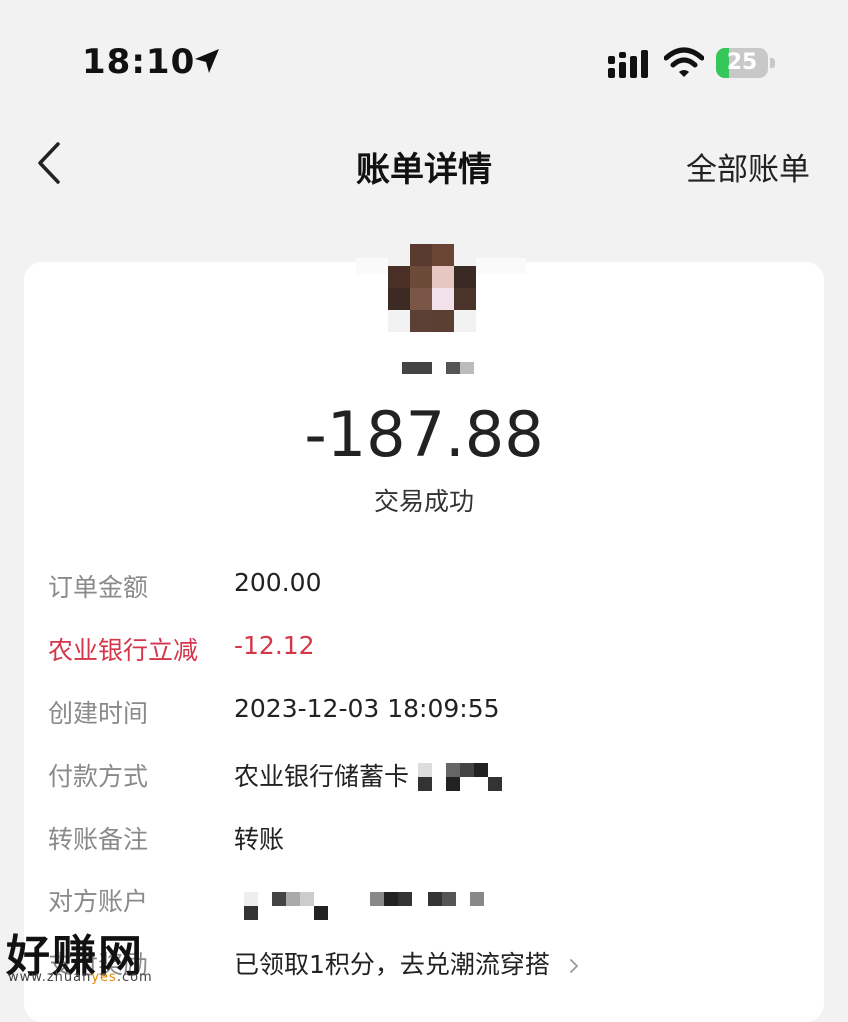 This screenshot has height=1022, width=848. I want to click on detail-value: 2023-12-03 18:09:55, so click(367, 708).